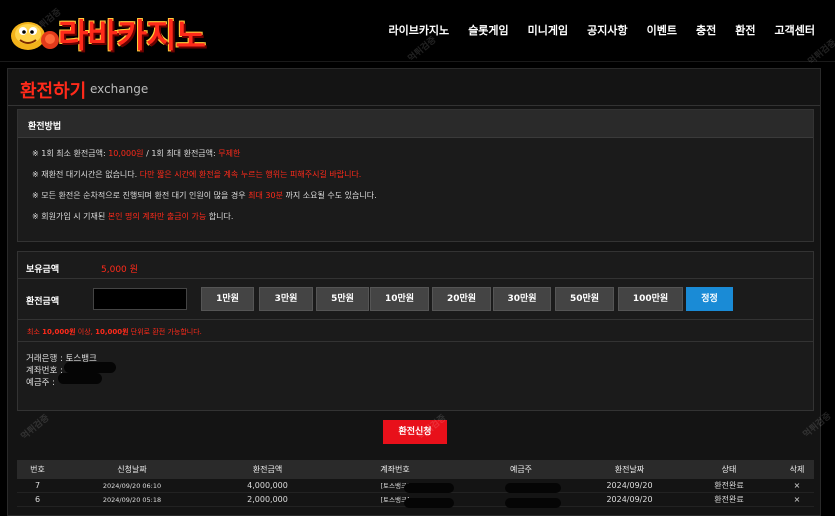  I want to click on balance-label: 보유금액, so click(43, 270).